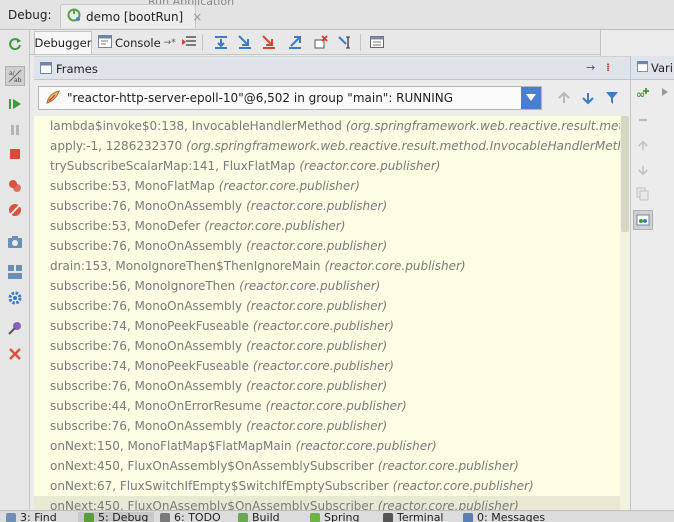 This screenshot has height=522, width=674. I want to click on tool-window-button: 3: Find, so click(31, 517).